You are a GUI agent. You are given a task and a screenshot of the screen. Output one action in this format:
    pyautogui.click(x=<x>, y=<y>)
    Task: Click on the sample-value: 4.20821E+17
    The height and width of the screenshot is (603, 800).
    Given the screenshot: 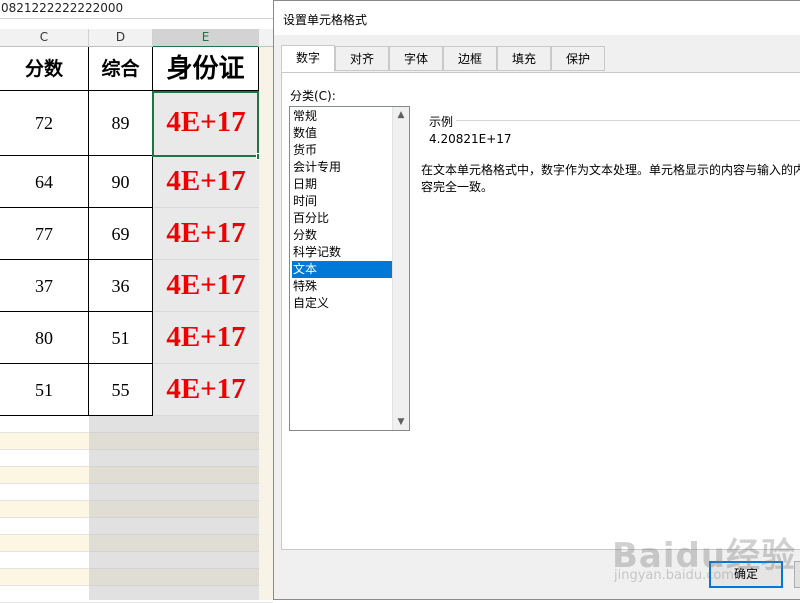 What is the action you would take?
    pyautogui.click(x=470, y=139)
    